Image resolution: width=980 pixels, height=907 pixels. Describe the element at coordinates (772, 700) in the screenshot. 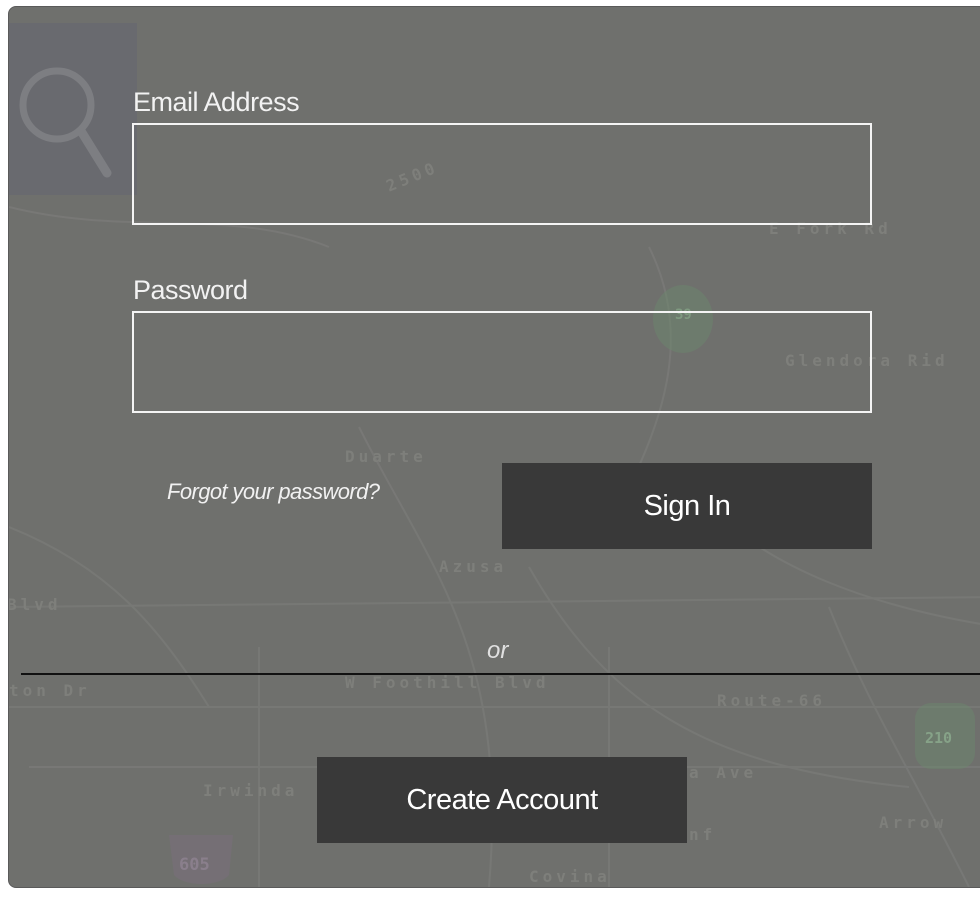

I see `map-label-route-66: Route-66` at that location.